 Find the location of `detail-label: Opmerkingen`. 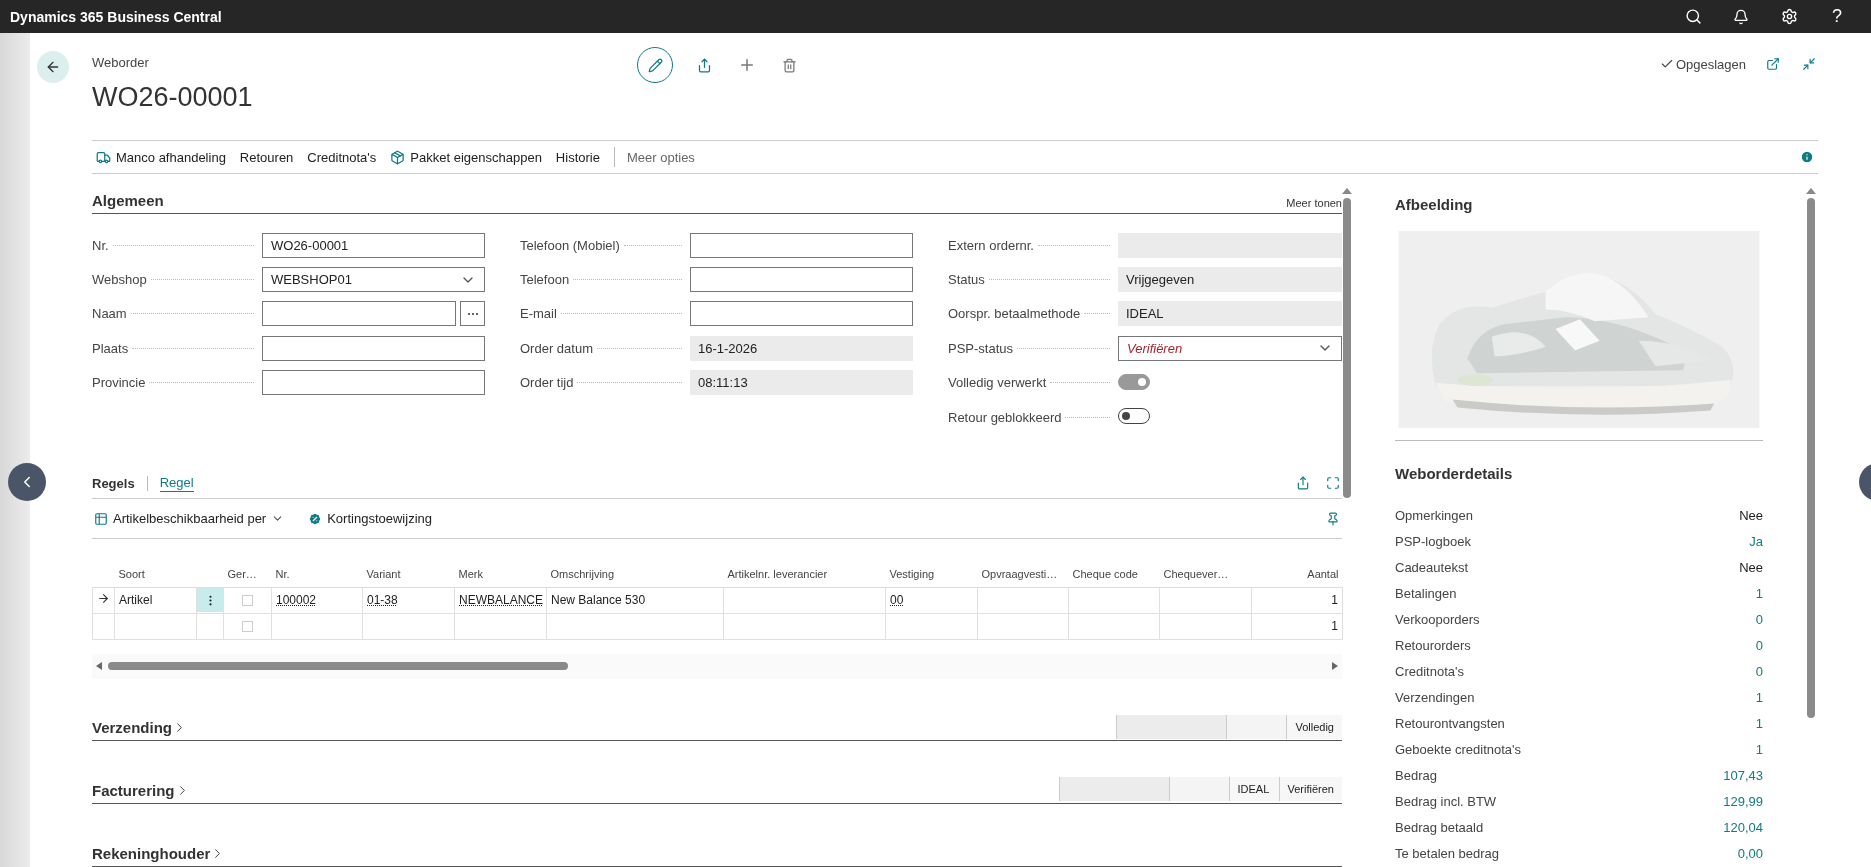

detail-label: Opmerkingen is located at coordinates (1434, 515).